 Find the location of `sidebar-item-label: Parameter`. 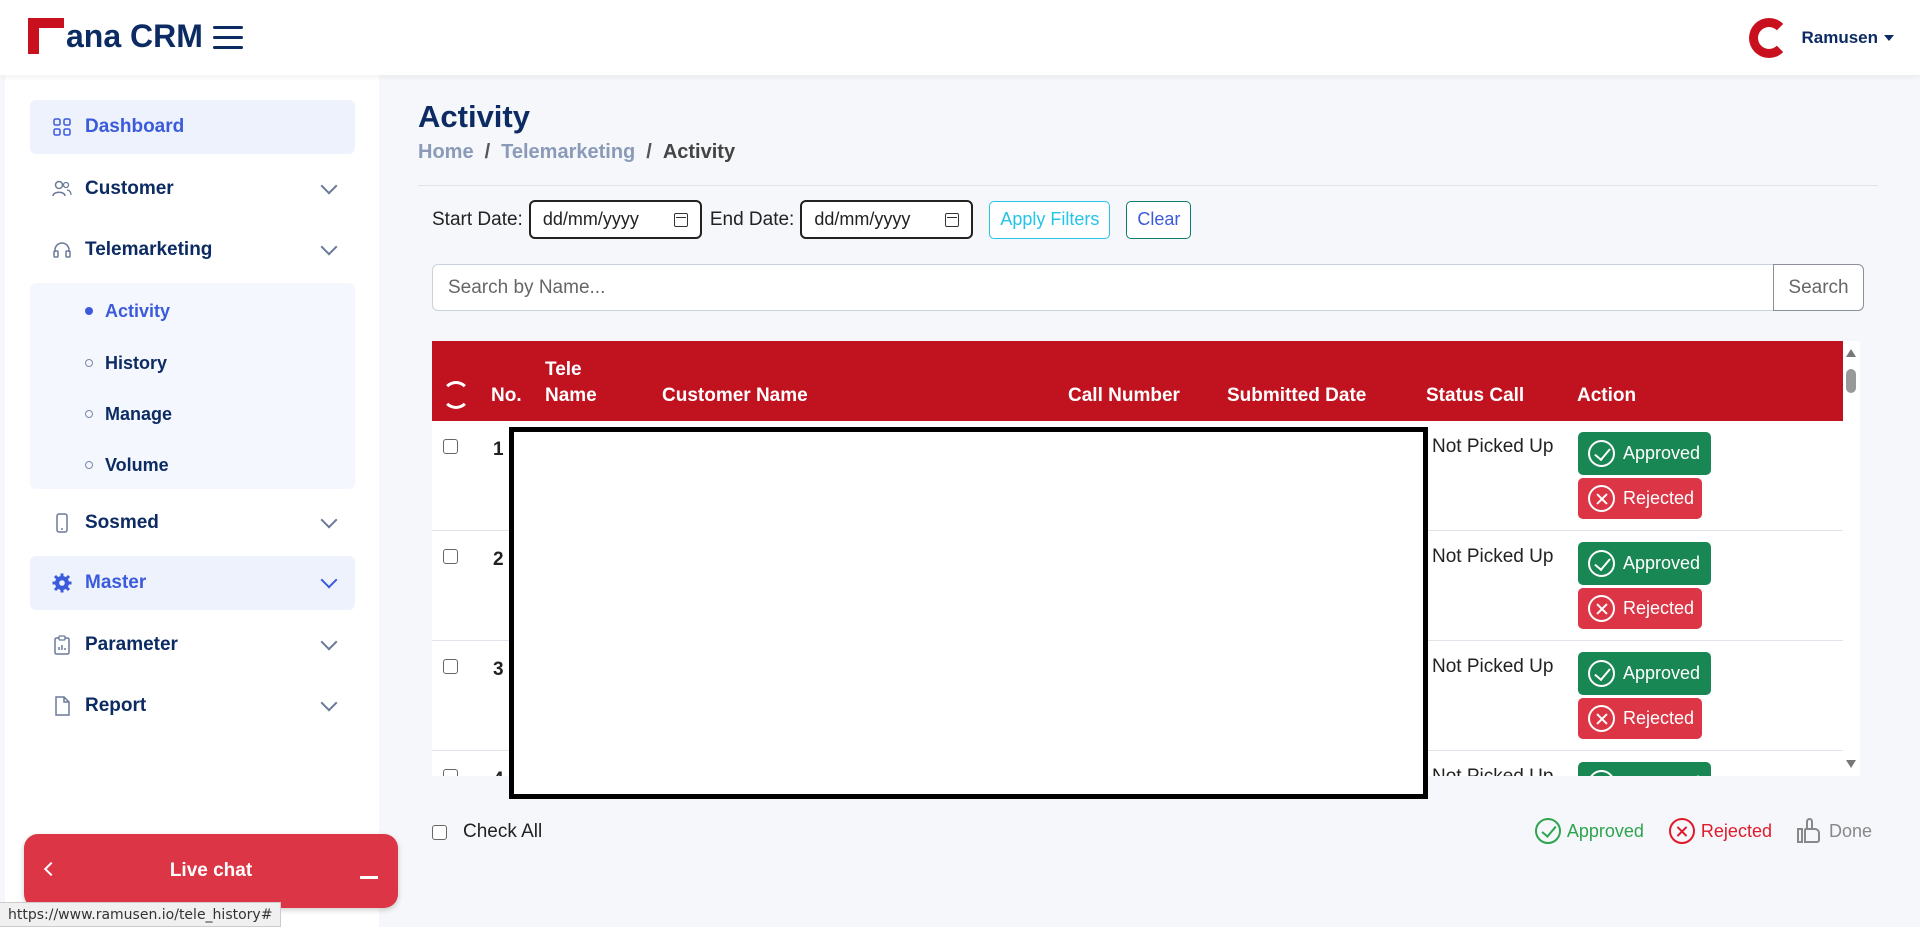

sidebar-item-label: Parameter is located at coordinates (131, 644).